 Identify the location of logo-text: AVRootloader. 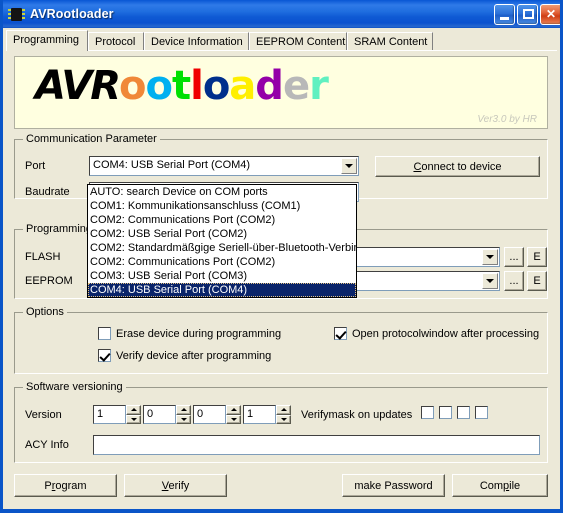
(182, 86).